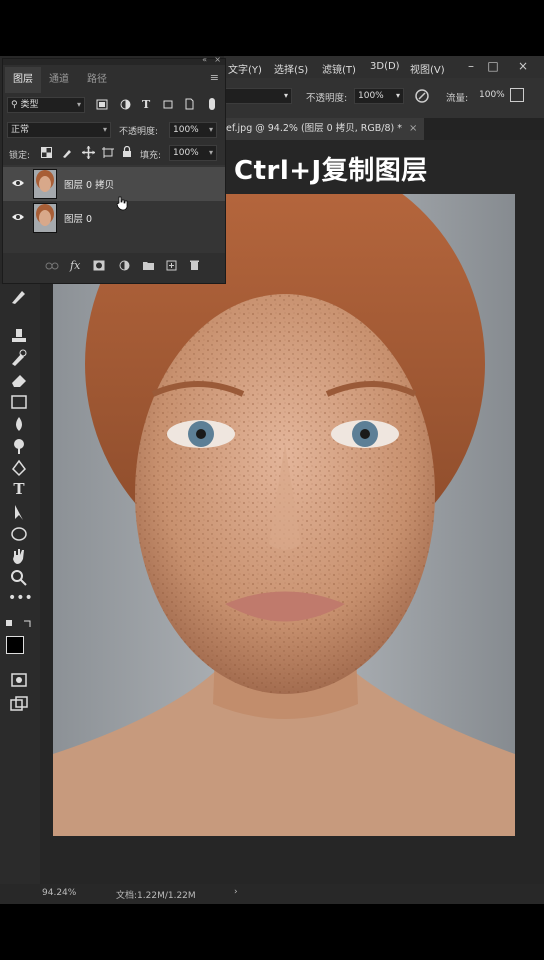  I want to click on fill-label: 填充:, so click(151, 156).